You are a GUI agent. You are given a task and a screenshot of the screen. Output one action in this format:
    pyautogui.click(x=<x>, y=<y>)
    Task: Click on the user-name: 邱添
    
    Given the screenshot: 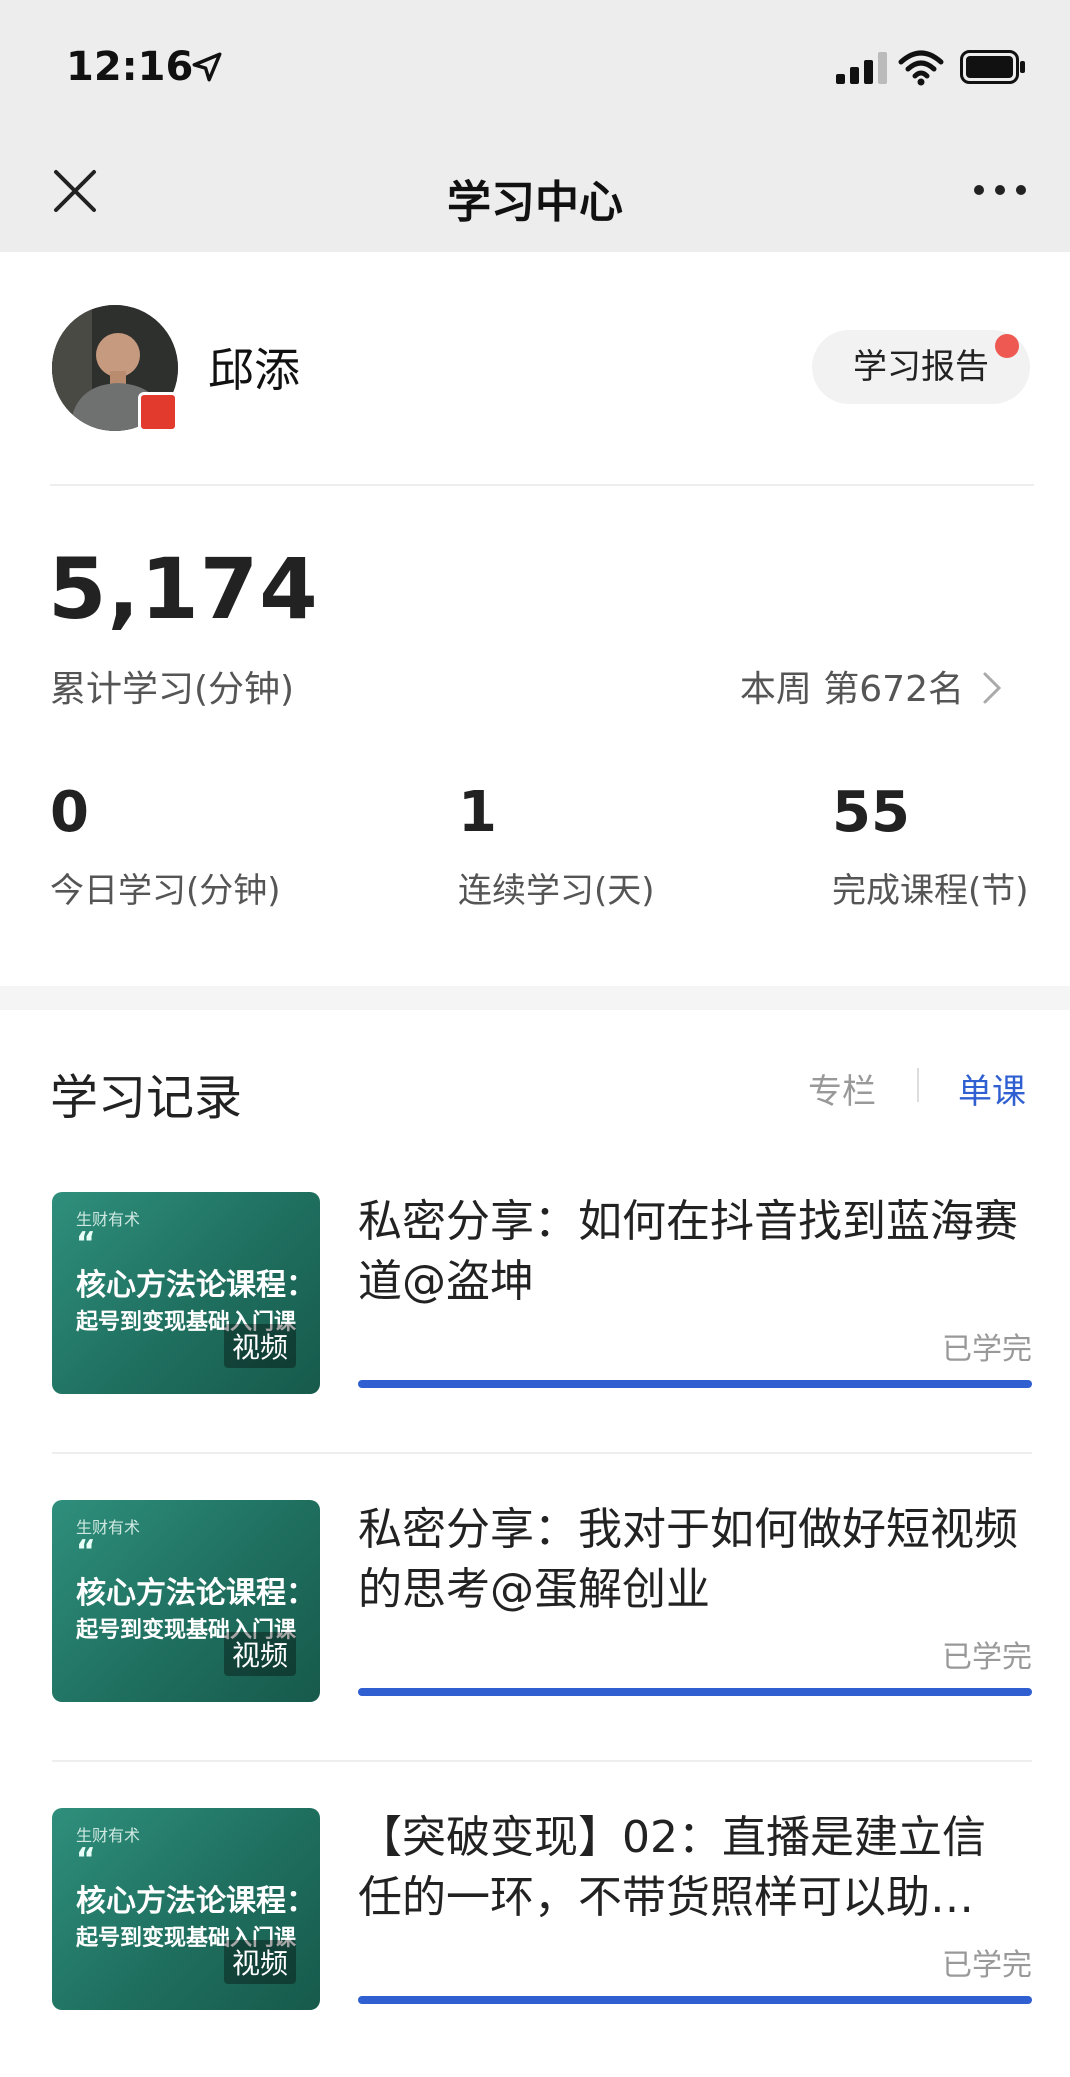 What is the action you would take?
    pyautogui.click(x=254, y=370)
    